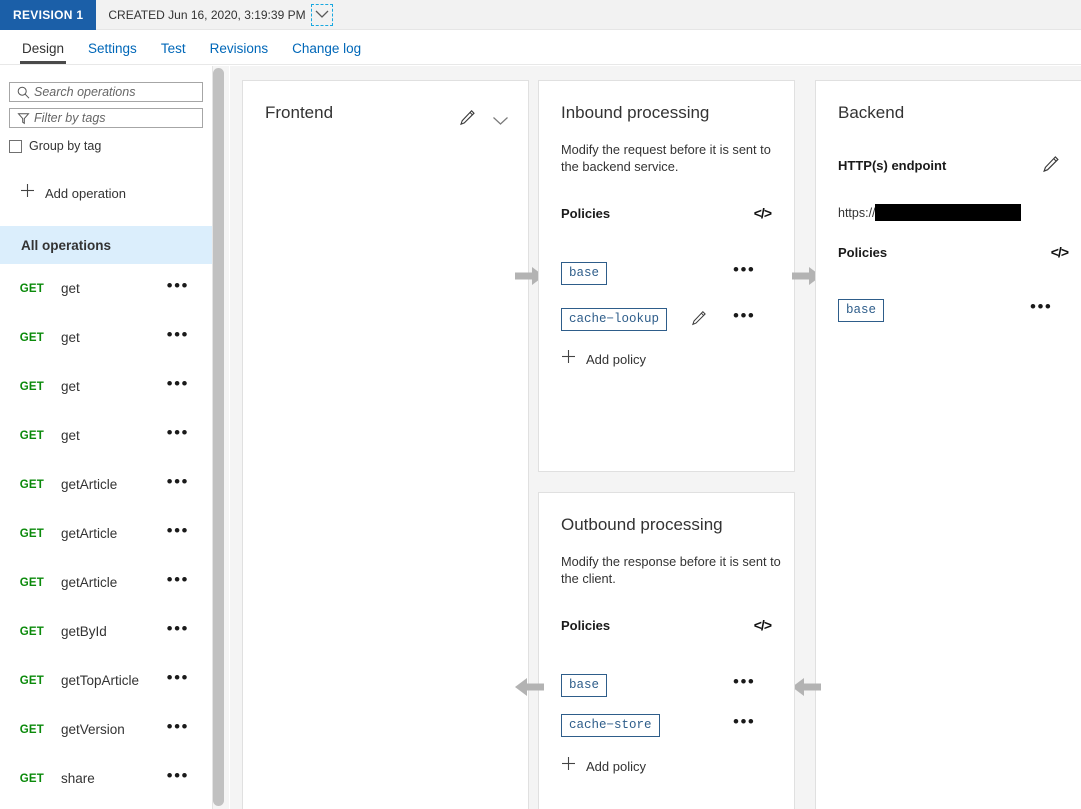 The image size is (1081, 809). What do you see at coordinates (666, 625) in the screenshot?
I see `outbound-policies-header: Policies </>` at bounding box center [666, 625].